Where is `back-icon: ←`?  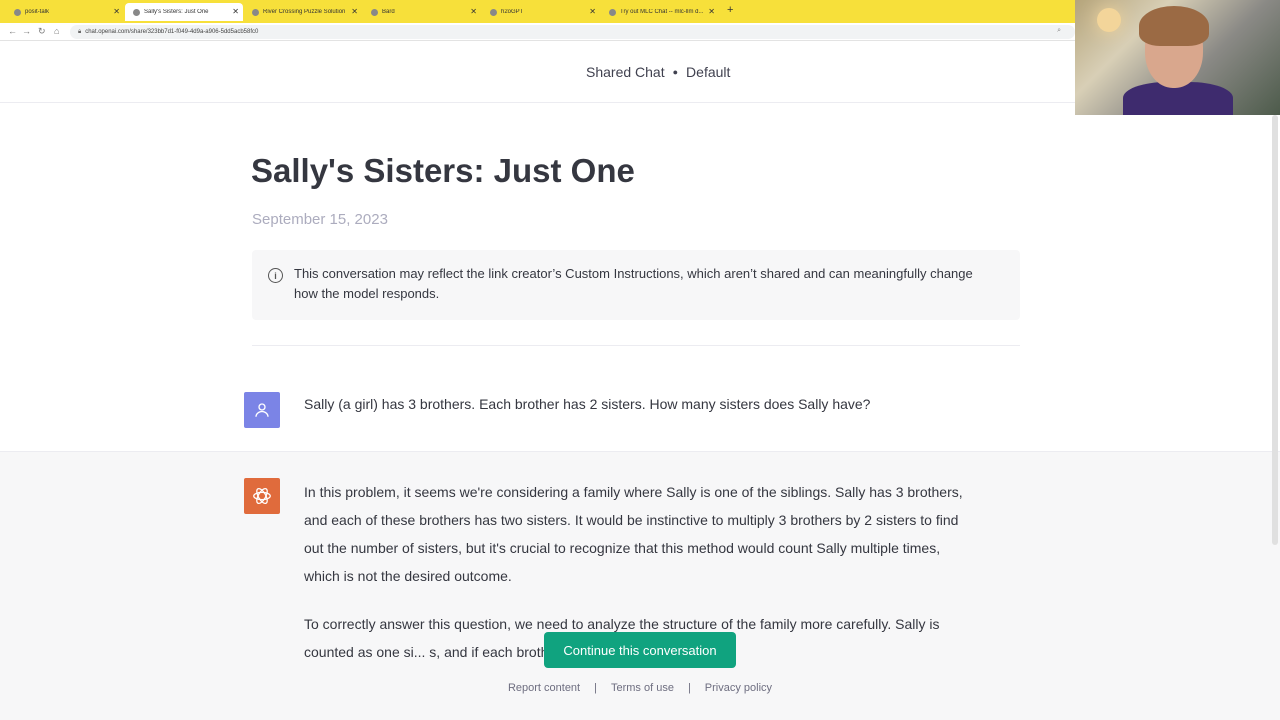
back-icon: ← is located at coordinates (12, 31).